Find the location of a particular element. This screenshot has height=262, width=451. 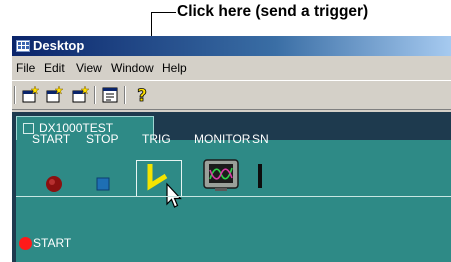

status-divider is located at coordinates (233, 196).